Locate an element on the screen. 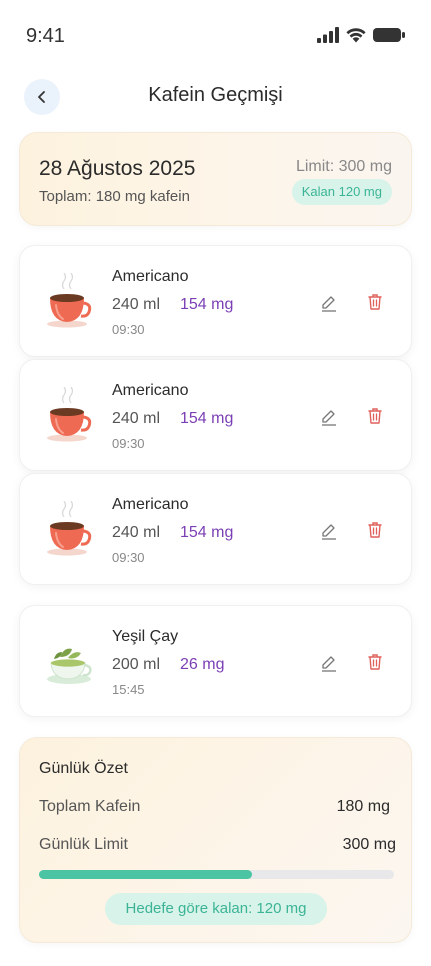 The height and width of the screenshot is (966, 431). caffeine-progress-fill is located at coordinates (145, 874).